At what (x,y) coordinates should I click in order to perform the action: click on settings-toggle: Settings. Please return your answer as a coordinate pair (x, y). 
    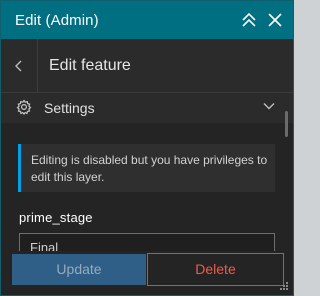
    Looking at the image, I should click on (147, 108).